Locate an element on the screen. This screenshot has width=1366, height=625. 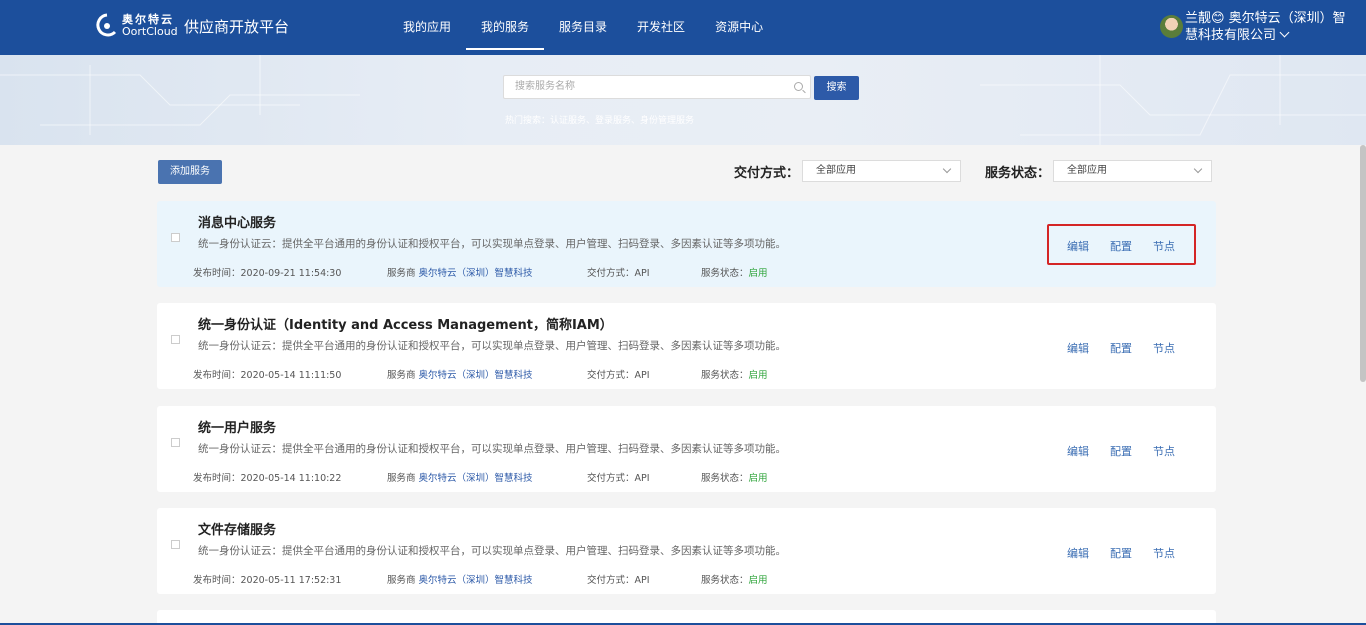
circuit-pattern is located at coordinates (683, 100).